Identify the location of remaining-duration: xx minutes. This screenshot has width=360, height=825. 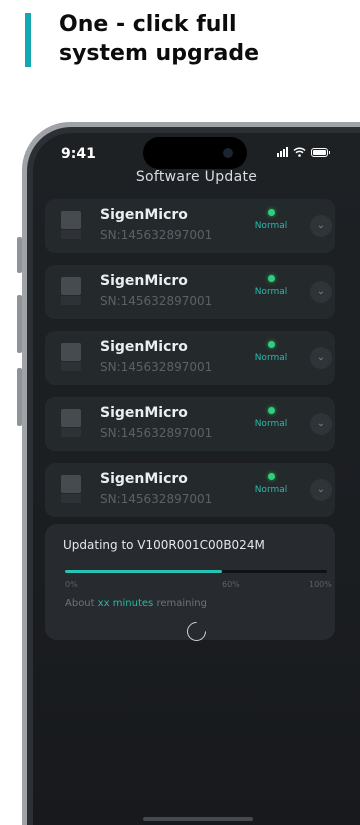
(125, 603).